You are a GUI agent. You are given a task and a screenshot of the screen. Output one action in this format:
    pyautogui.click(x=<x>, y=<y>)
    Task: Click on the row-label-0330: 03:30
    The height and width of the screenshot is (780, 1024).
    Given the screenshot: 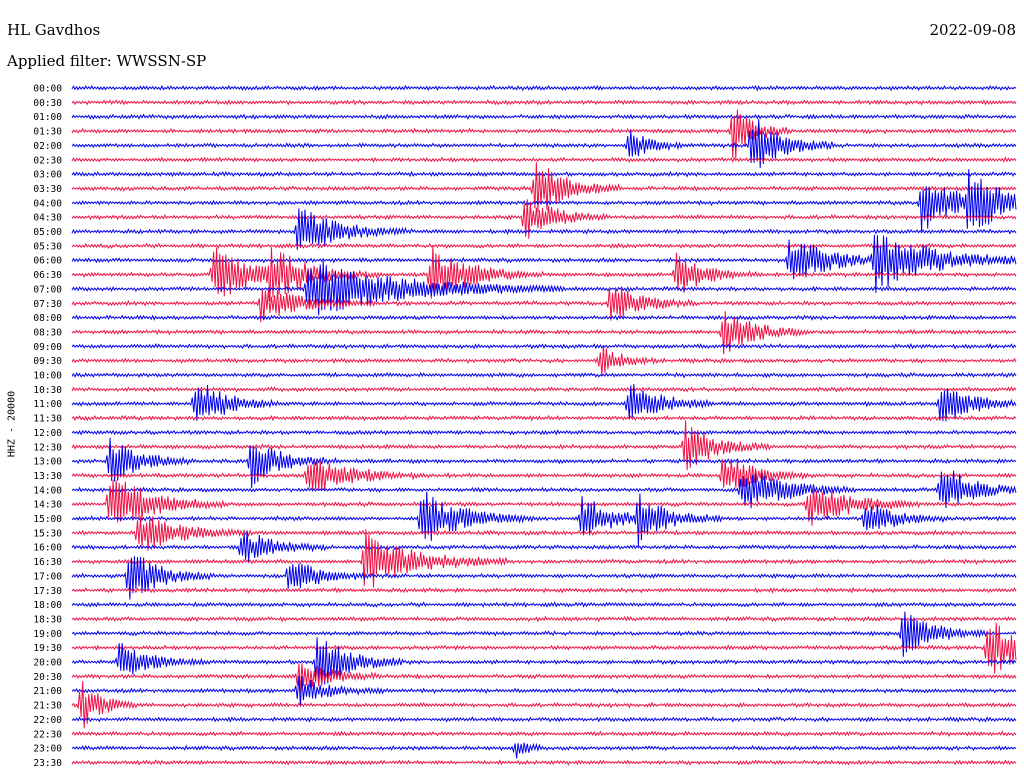 What is the action you would take?
    pyautogui.click(x=47, y=189)
    